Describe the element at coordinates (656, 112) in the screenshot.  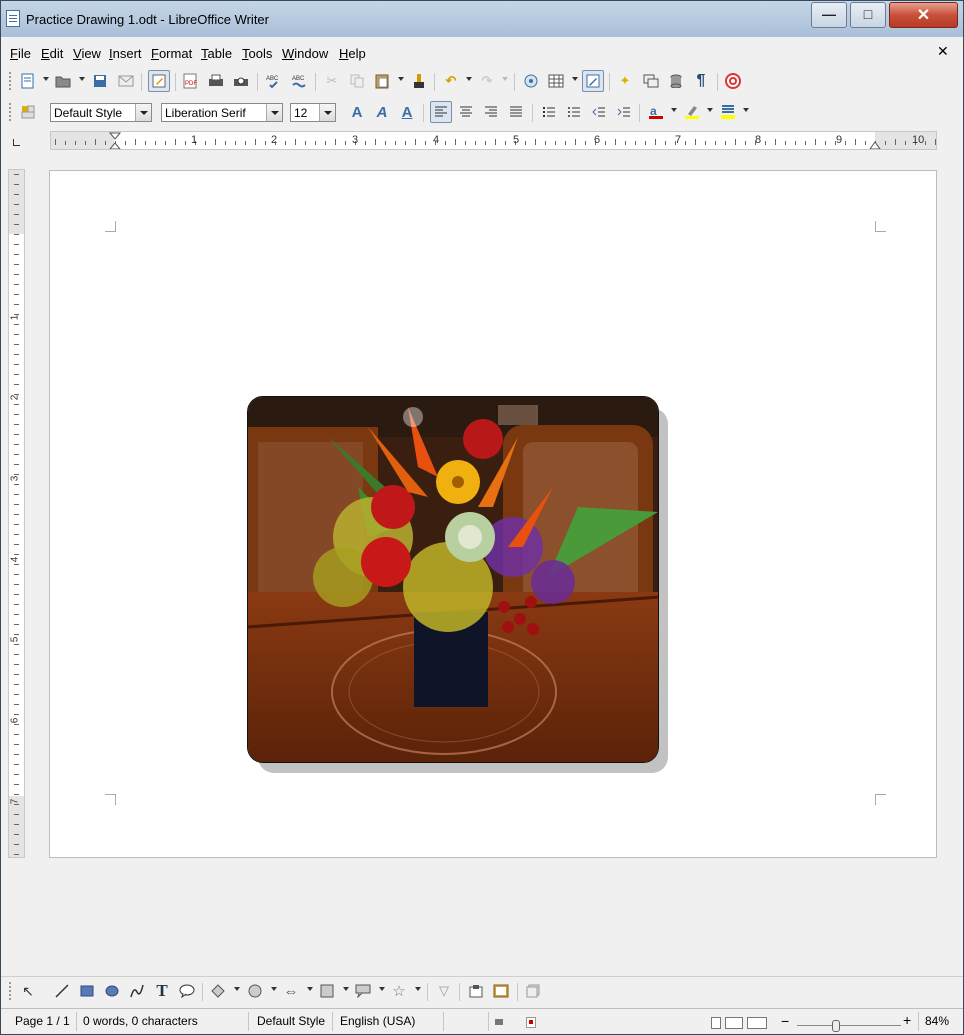
I see `font-color-icon: a` at that location.